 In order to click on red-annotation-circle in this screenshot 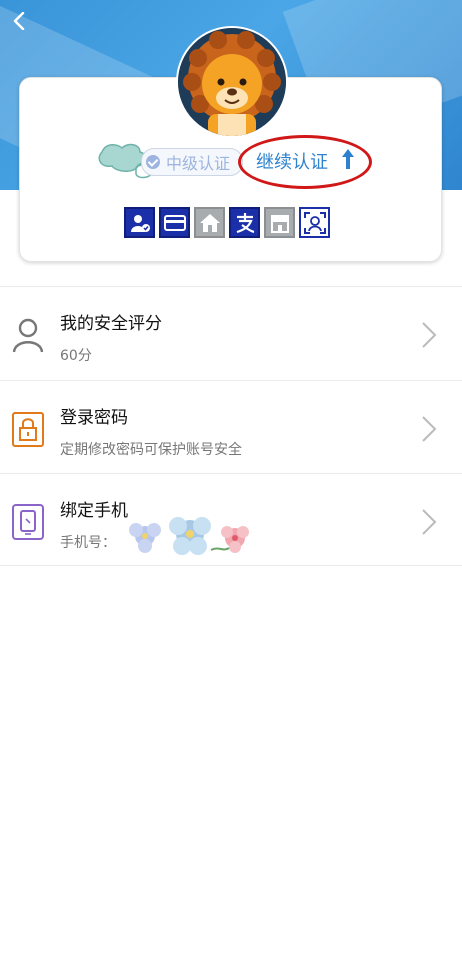, I will do `click(305, 162)`.